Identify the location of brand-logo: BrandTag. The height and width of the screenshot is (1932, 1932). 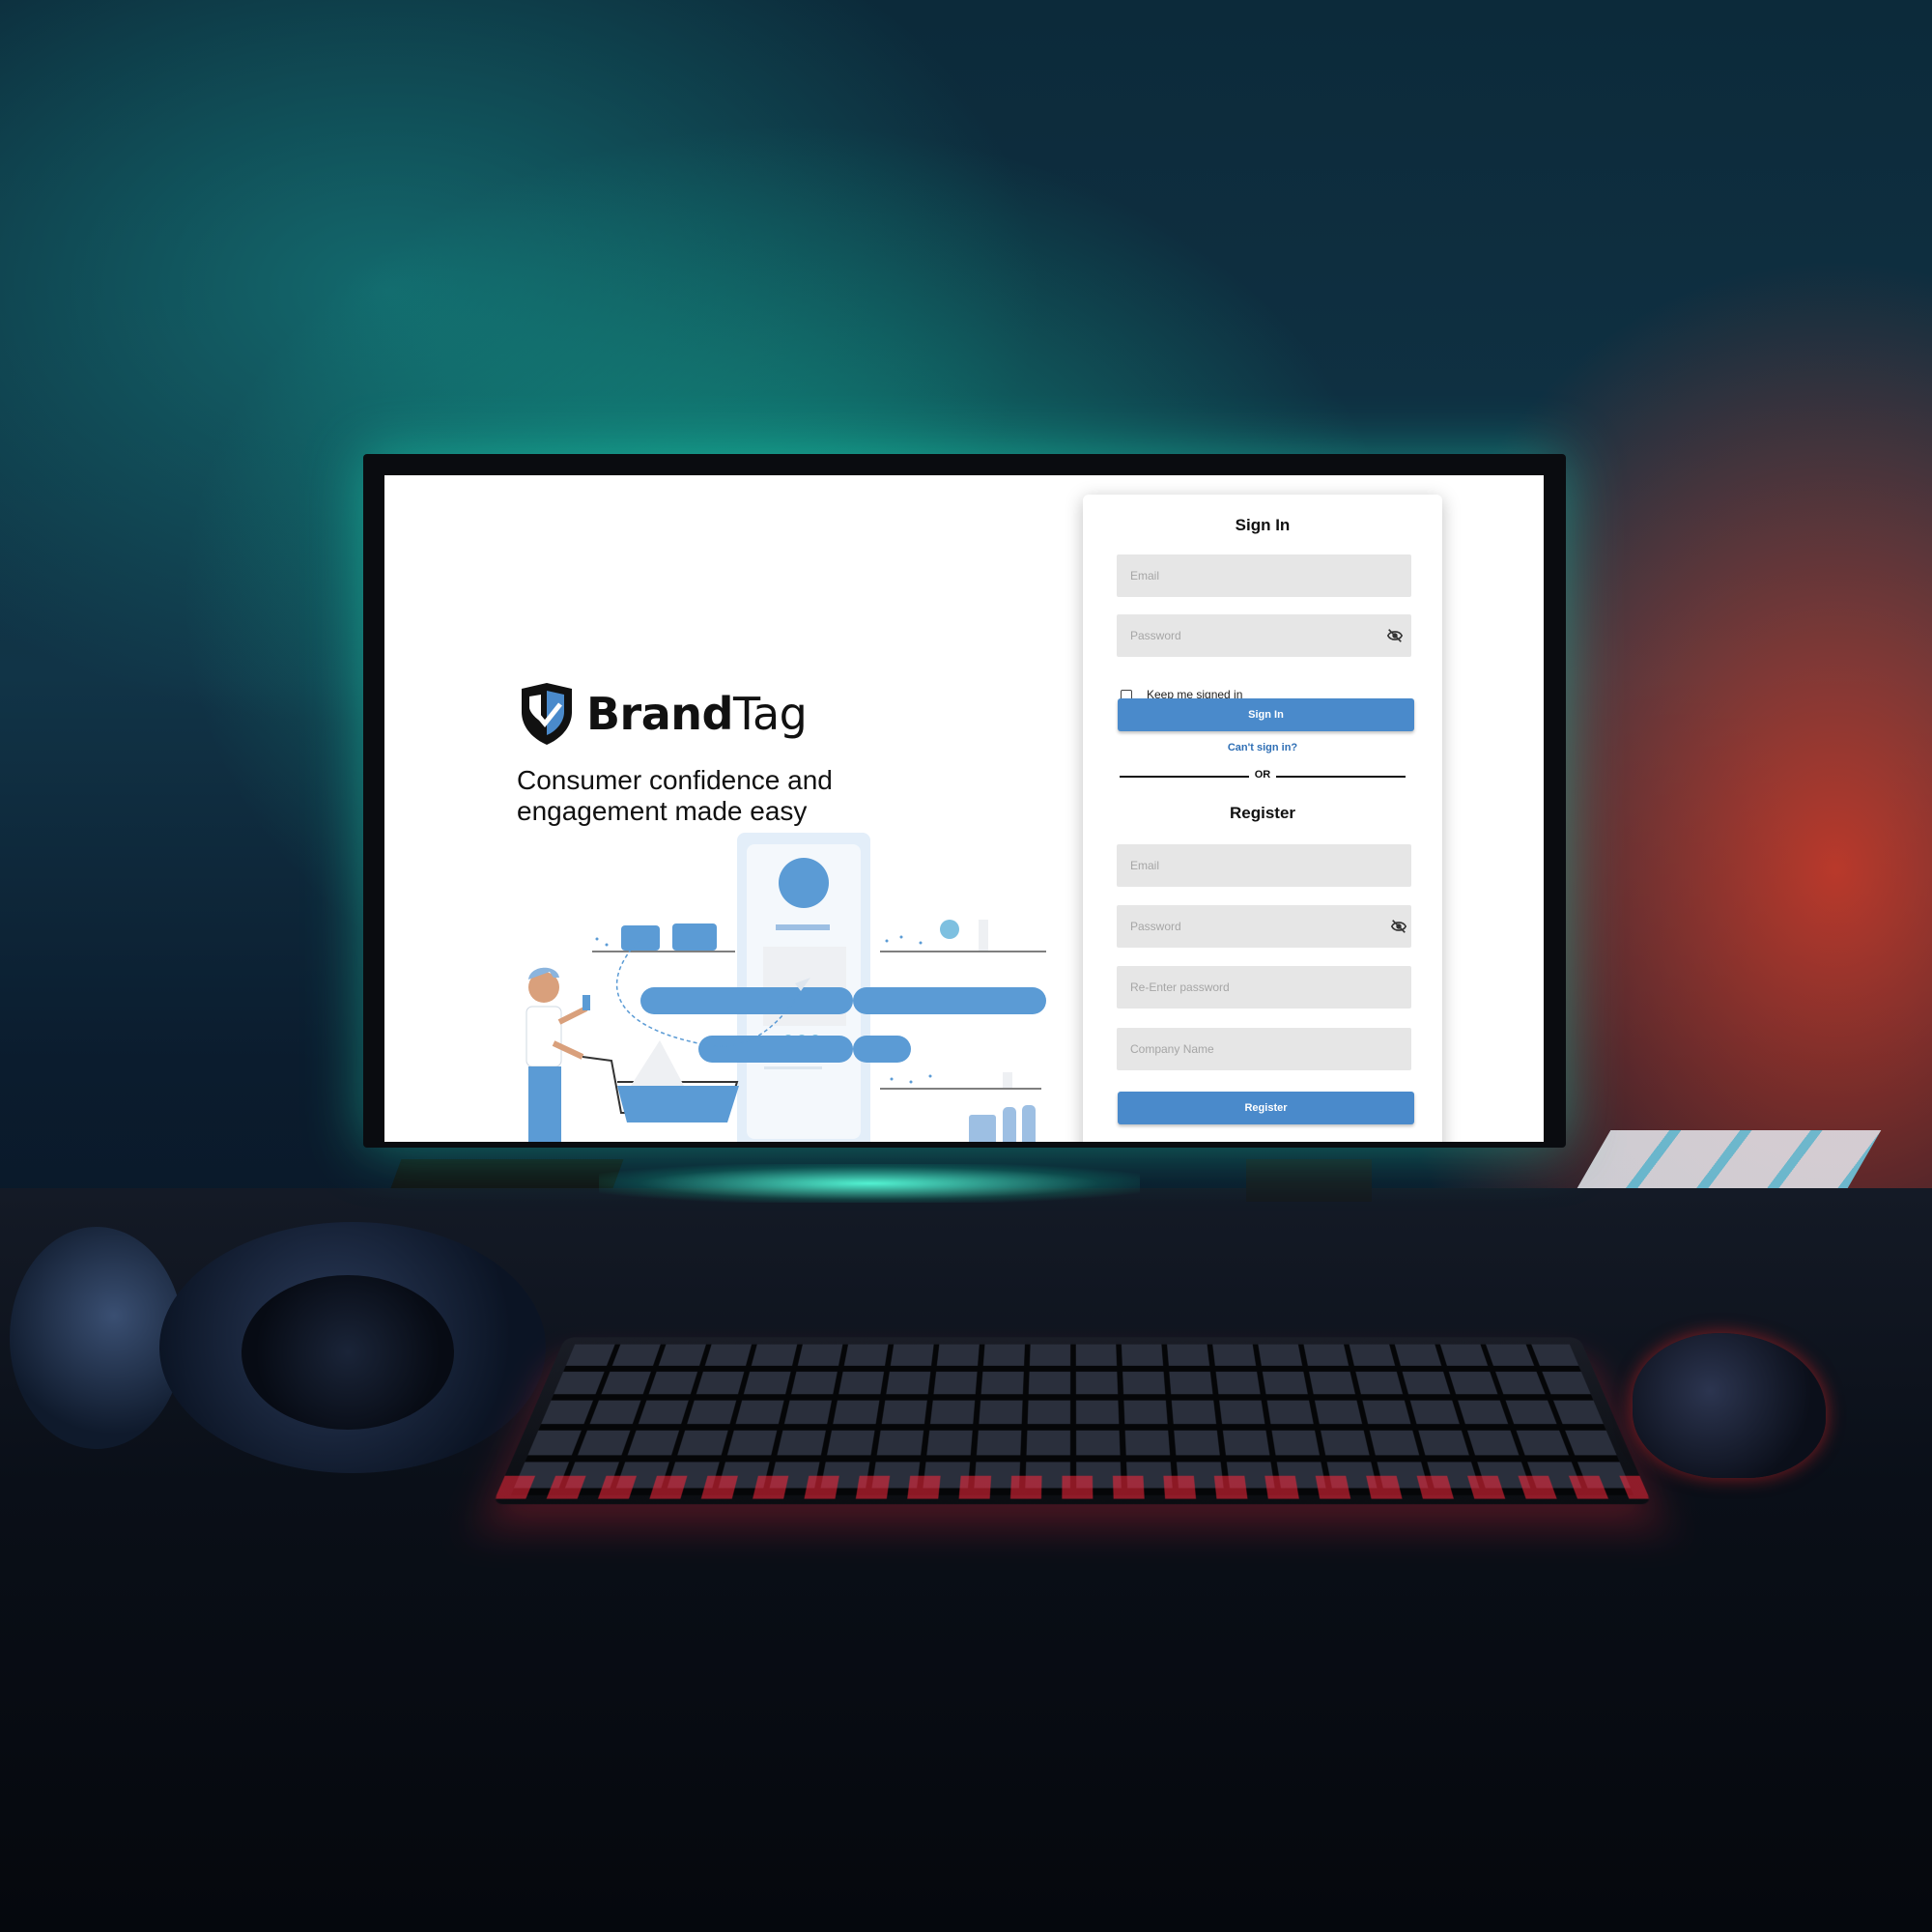
(662, 714).